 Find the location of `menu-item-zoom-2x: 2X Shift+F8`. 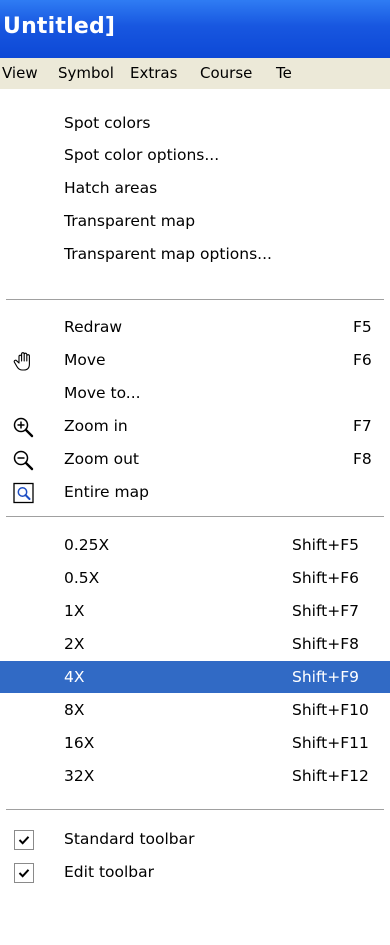

menu-item-zoom-2x: 2X Shift+F8 is located at coordinates (195, 644).